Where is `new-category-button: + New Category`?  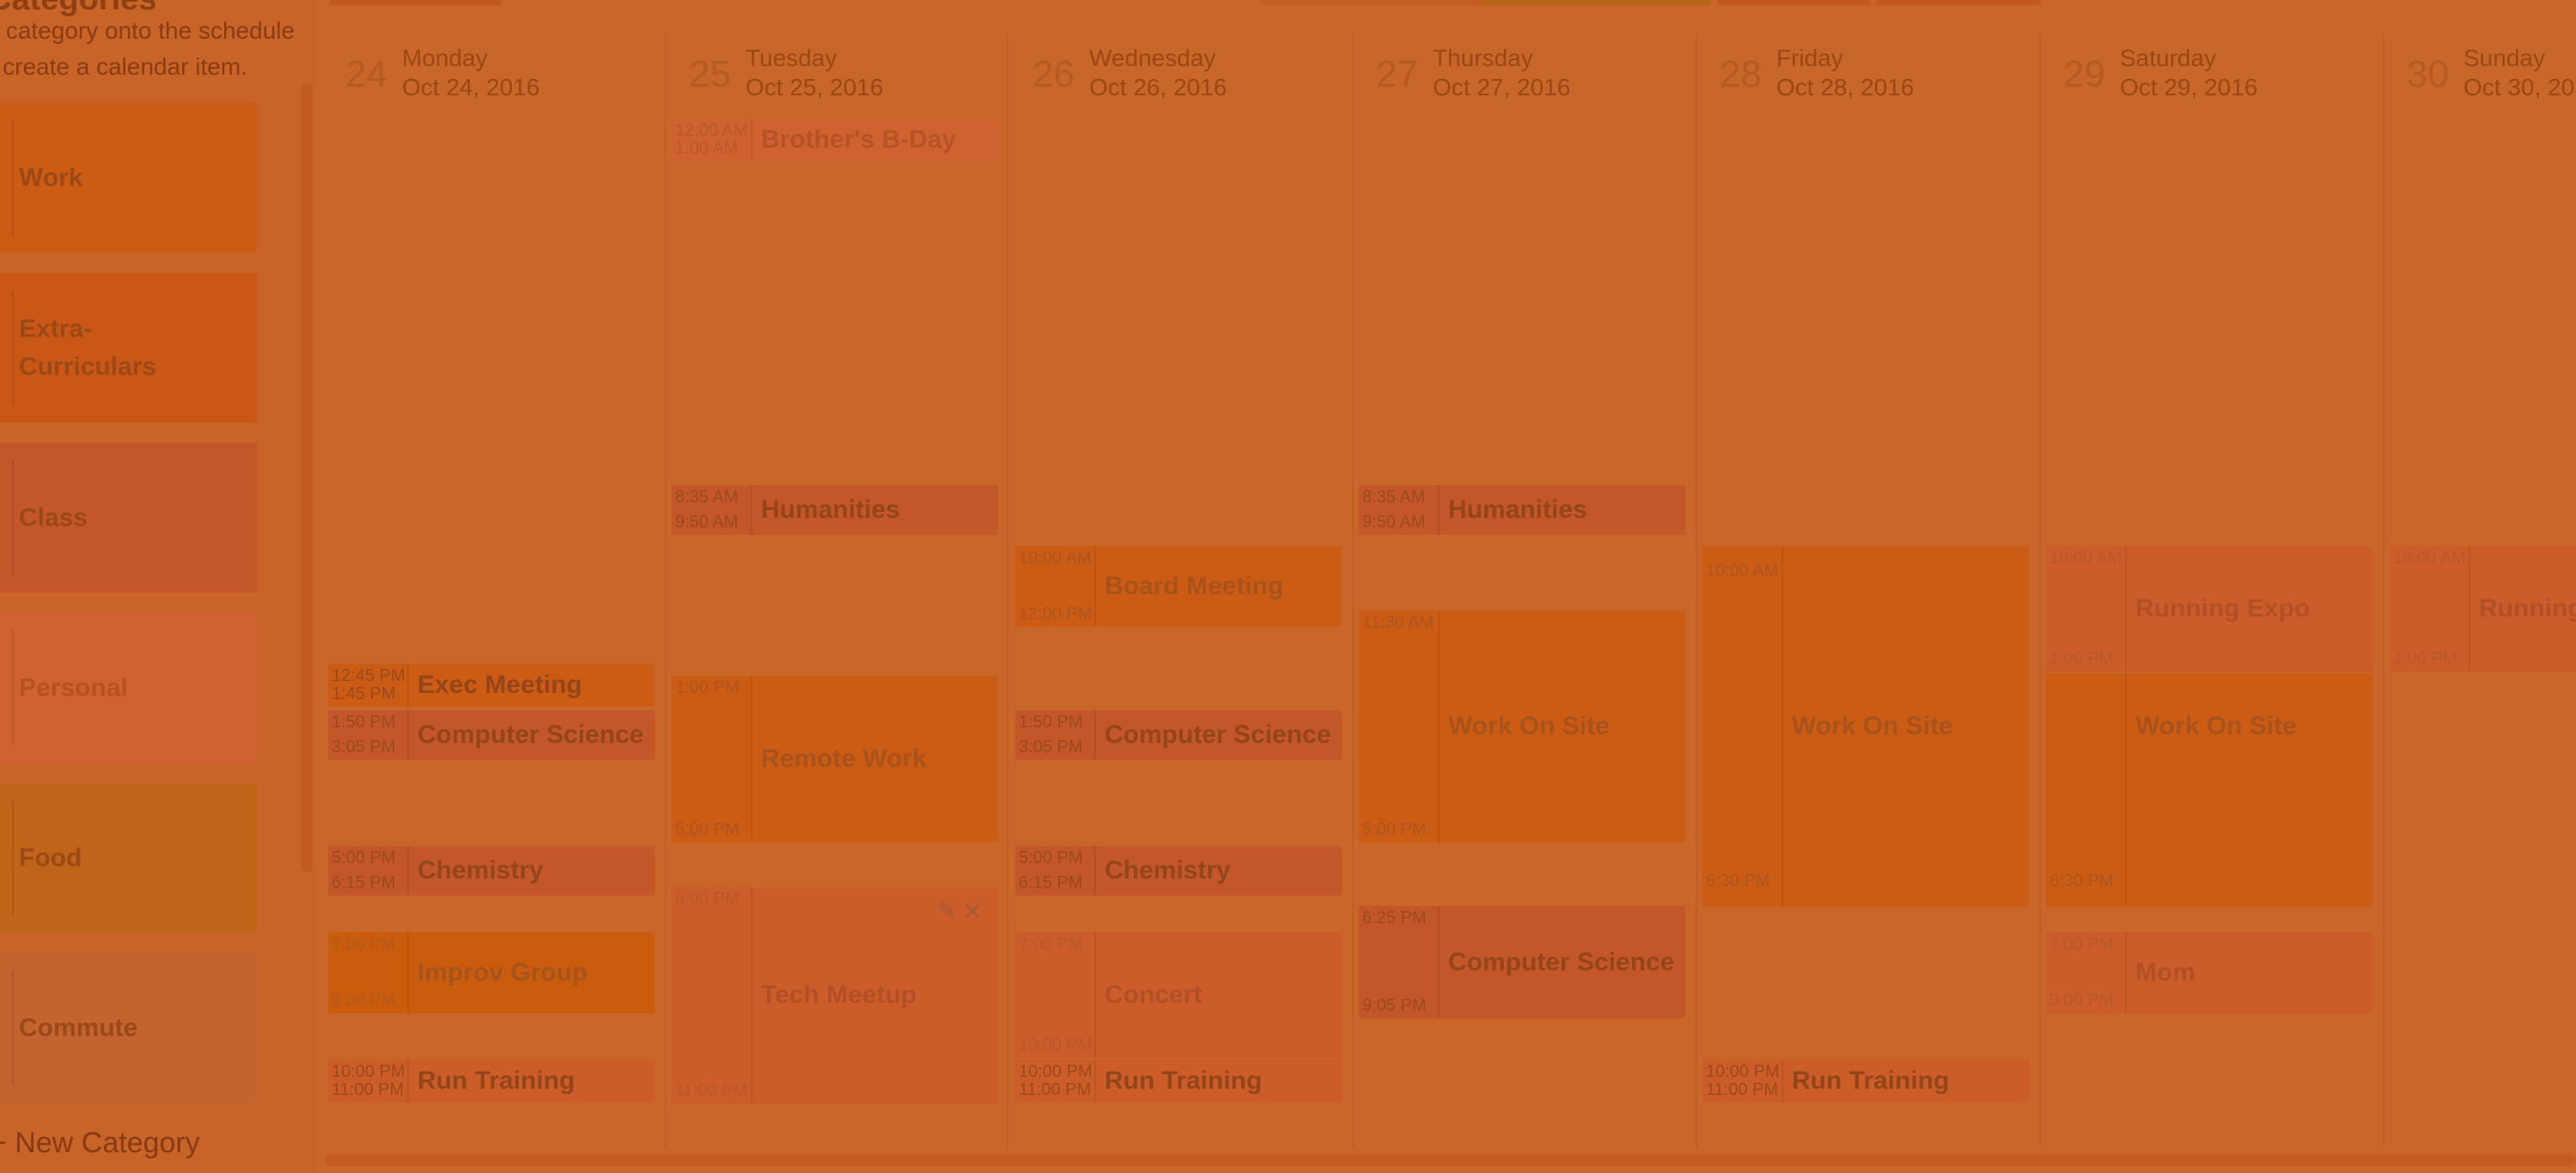
new-category-button: + New Category is located at coordinates (100, 1143).